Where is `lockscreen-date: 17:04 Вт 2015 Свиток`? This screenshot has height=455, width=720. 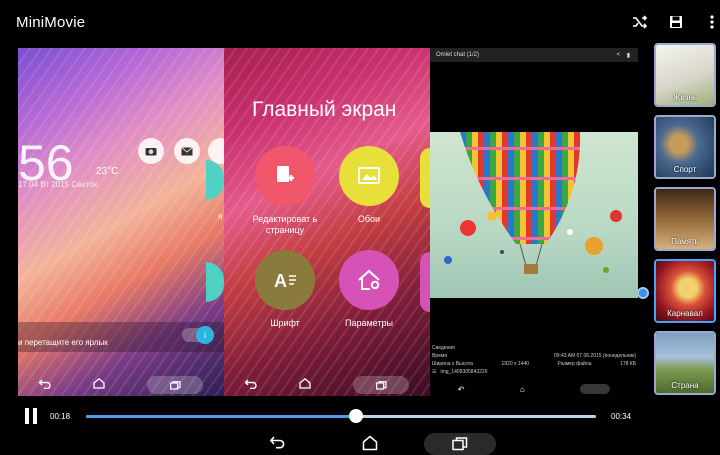
lockscreen-date: 17:04 Вт 2015 Свиток is located at coordinates (58, 184).